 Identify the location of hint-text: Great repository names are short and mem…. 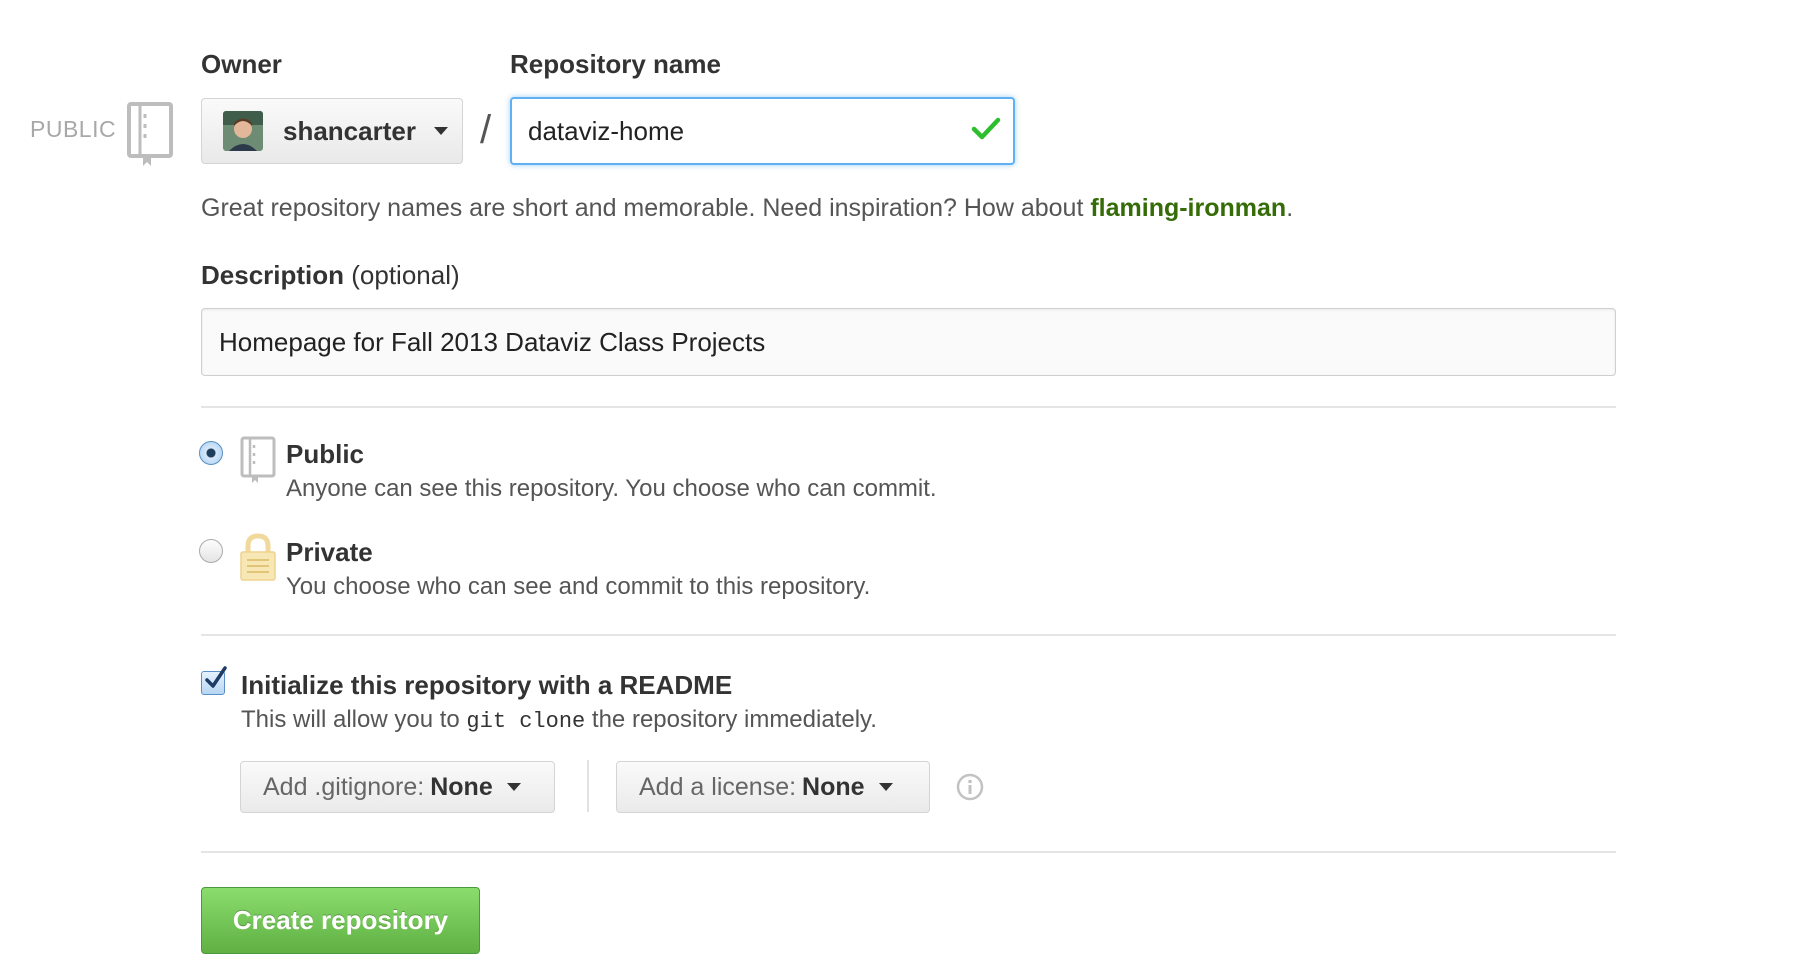
(646, 208).